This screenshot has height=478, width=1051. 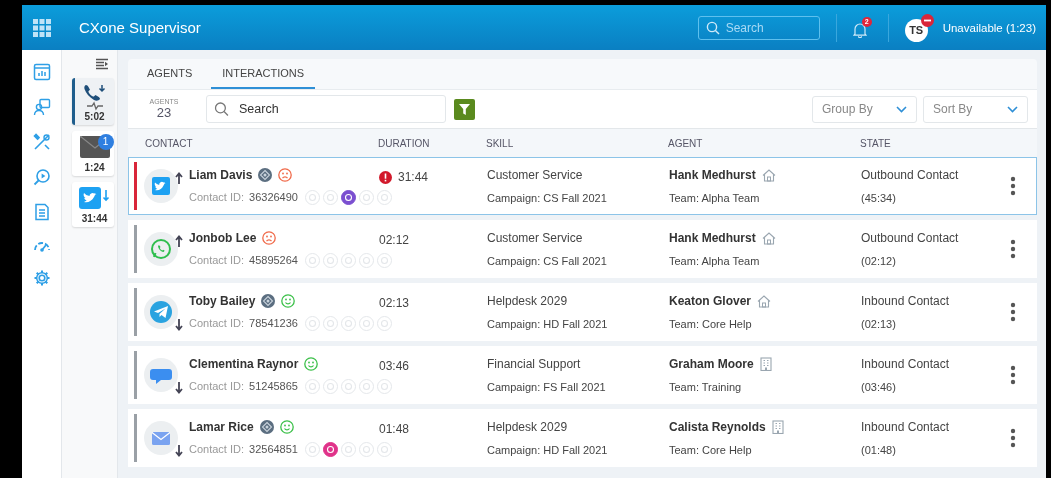 What do you see at coordinates (394, 303) in the screenshot?
I see `duration: 02:13` at bounding box center [394, 303].